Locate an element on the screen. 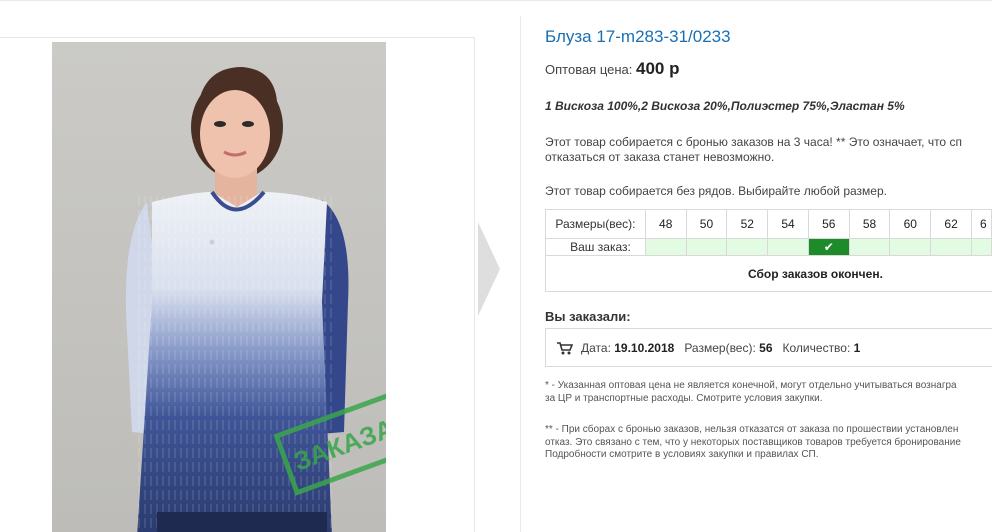 Image resolution: width=992 pixels, height=532 pixels. size-cell: 6 is located at coordinates (981, 224).